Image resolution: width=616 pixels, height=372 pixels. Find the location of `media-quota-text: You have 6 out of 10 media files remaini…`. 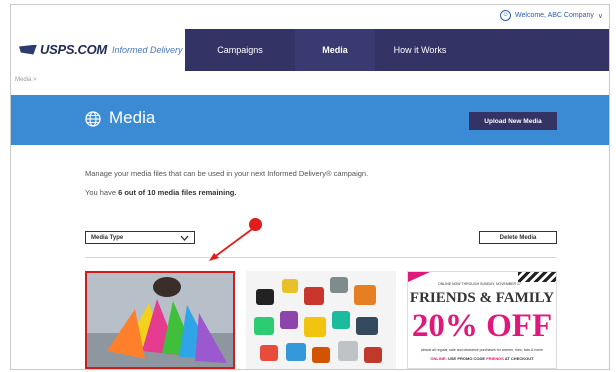

media-quota-text: You have 6 out of 10 media files remaini… is located at coordinates (160, 192).